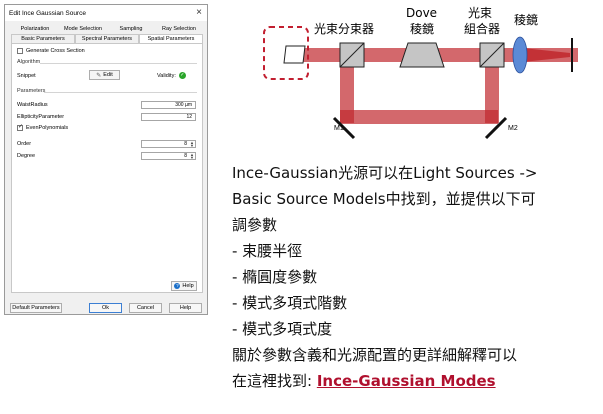 This screenshot has height=414, width=603. Describe the element at coordinates (118, 63) in the screenshot. I see `algorithm-divider` at that location.